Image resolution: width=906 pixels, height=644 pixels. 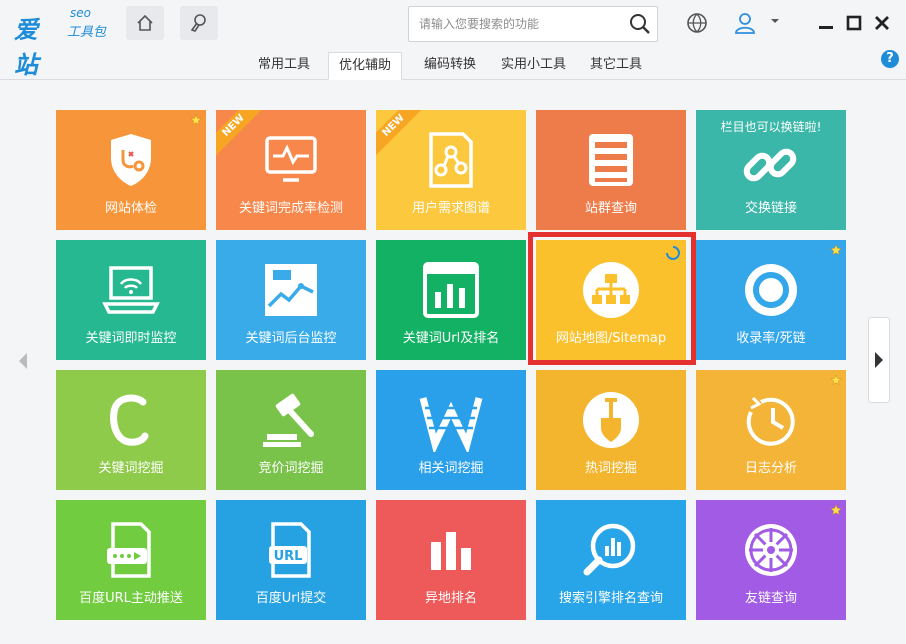 I want to click on tile-baidu-url-submit: URL 百度Url提交, so click(x=291, y=560).